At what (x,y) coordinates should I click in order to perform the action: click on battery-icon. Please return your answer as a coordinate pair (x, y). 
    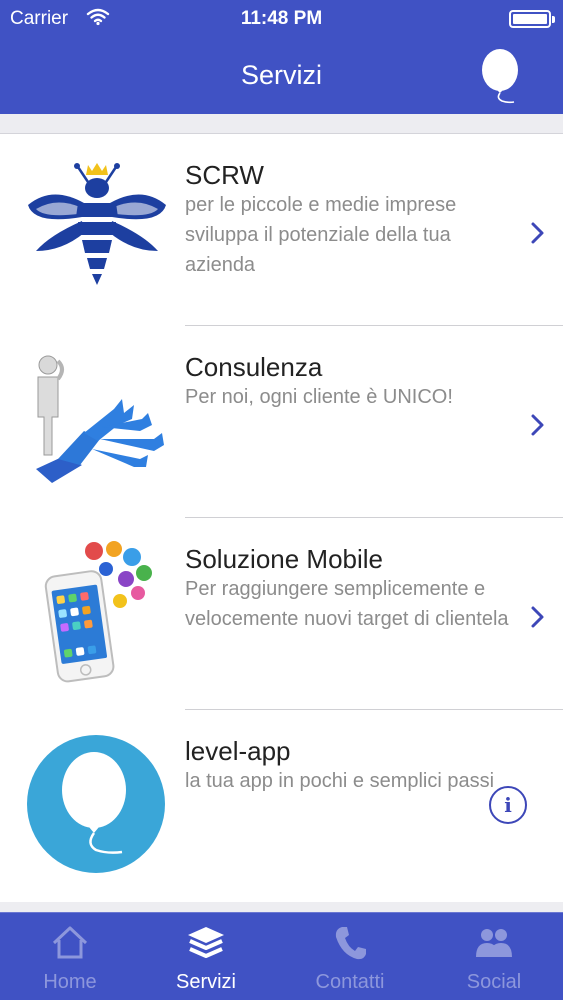
    Looking at the image, I should click on (532, 19).